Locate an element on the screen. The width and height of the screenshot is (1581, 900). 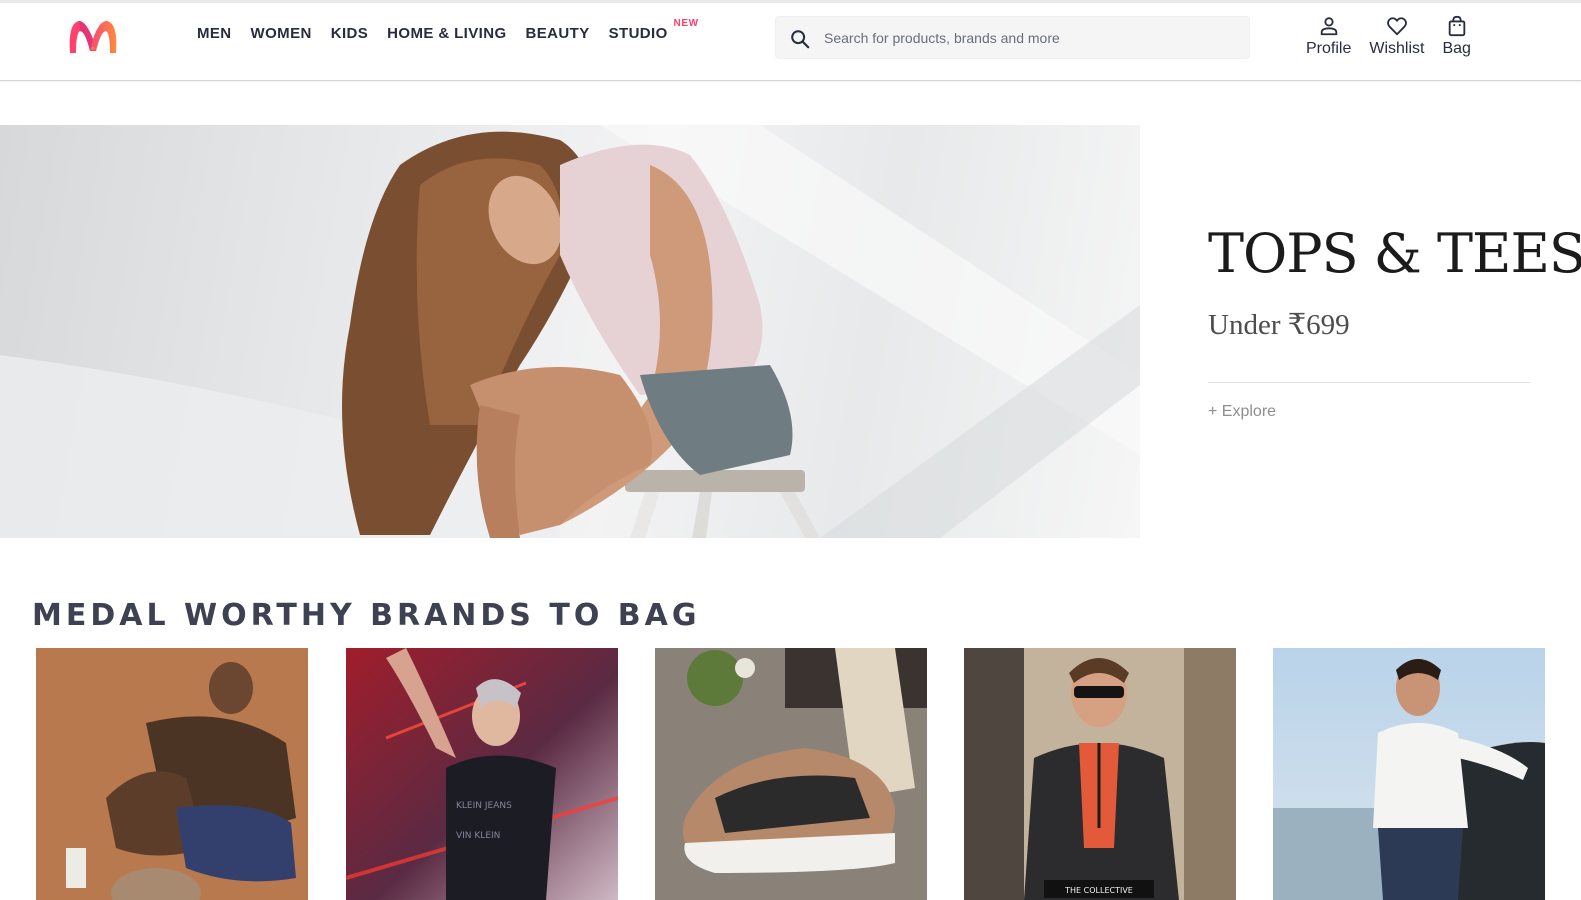
bag-label: Bag is located at coordinates (1456, 48).